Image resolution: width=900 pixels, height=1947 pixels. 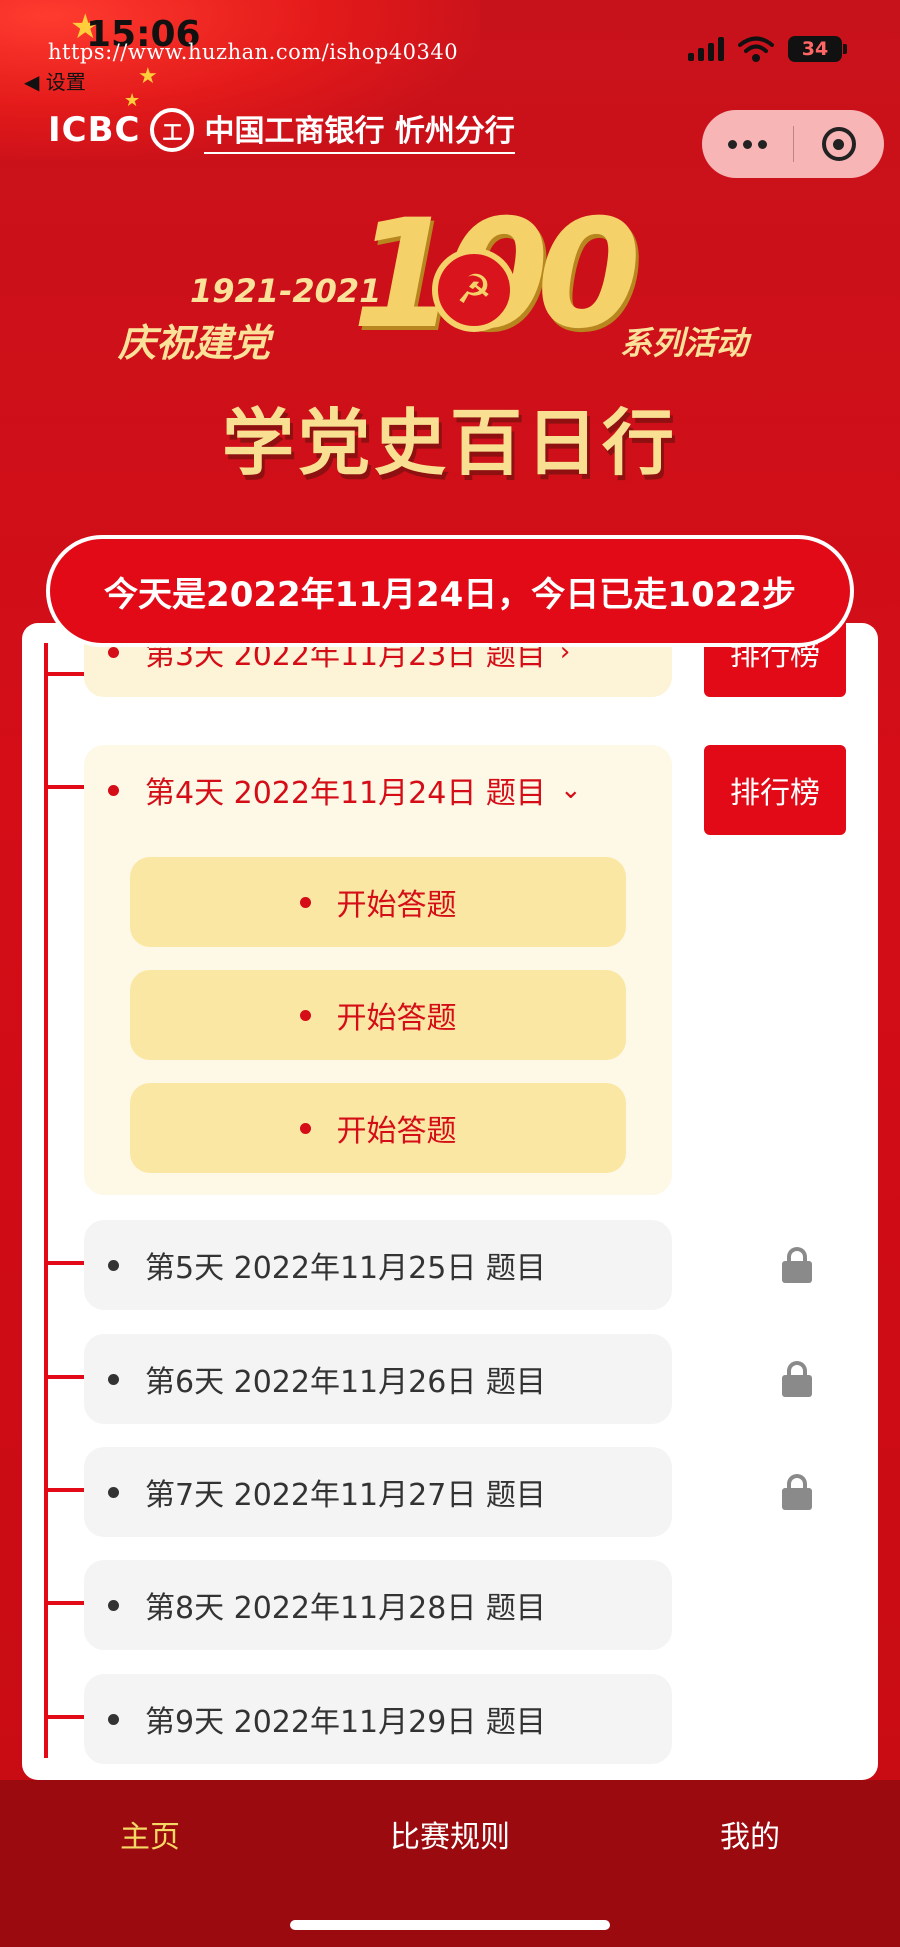 I want to click on day-item: 第4天 2022年11月24日 题目 ⌄, so click(x=378, y=790).